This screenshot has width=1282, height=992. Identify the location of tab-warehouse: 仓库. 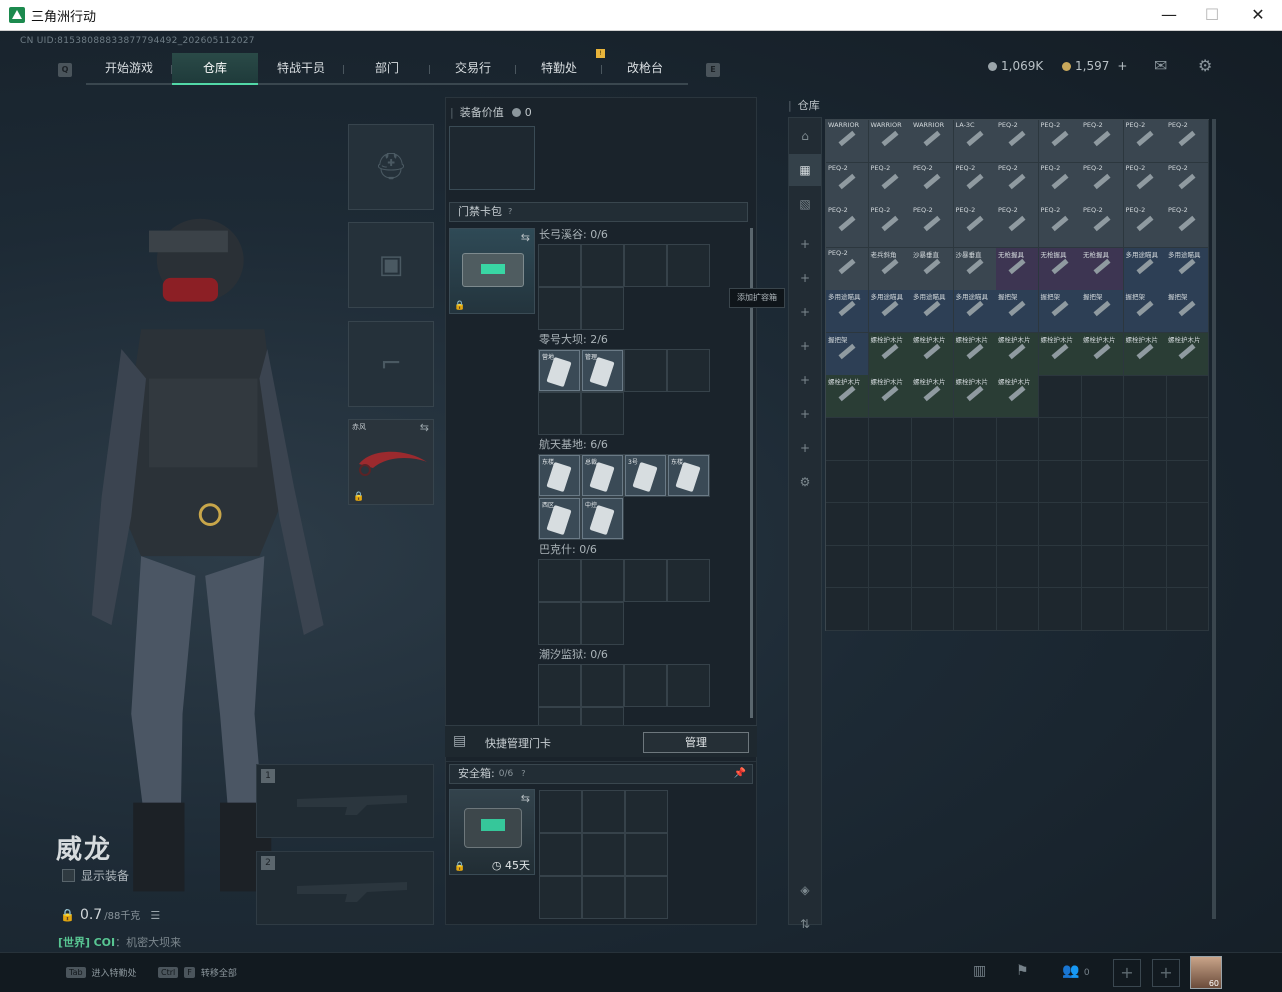
(215, 69).